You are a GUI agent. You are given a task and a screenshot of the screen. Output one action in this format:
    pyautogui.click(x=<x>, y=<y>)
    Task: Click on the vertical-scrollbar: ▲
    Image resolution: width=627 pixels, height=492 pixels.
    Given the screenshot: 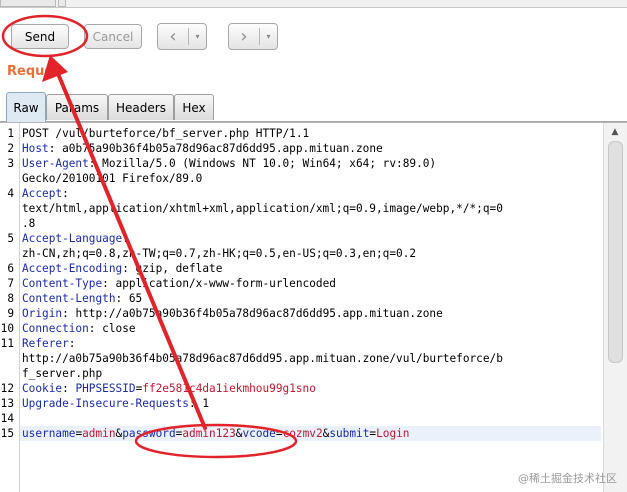 What is the action you would take?
    pyautogui.click(x=615, y=307)
    